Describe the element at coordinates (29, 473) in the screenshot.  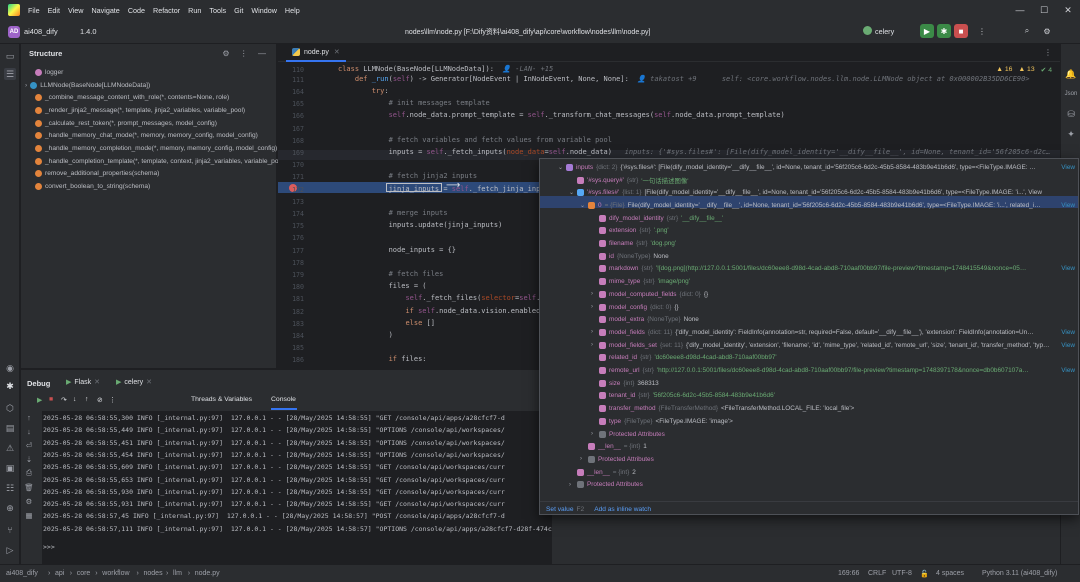
I see `print-icon: ⎙` at that location.